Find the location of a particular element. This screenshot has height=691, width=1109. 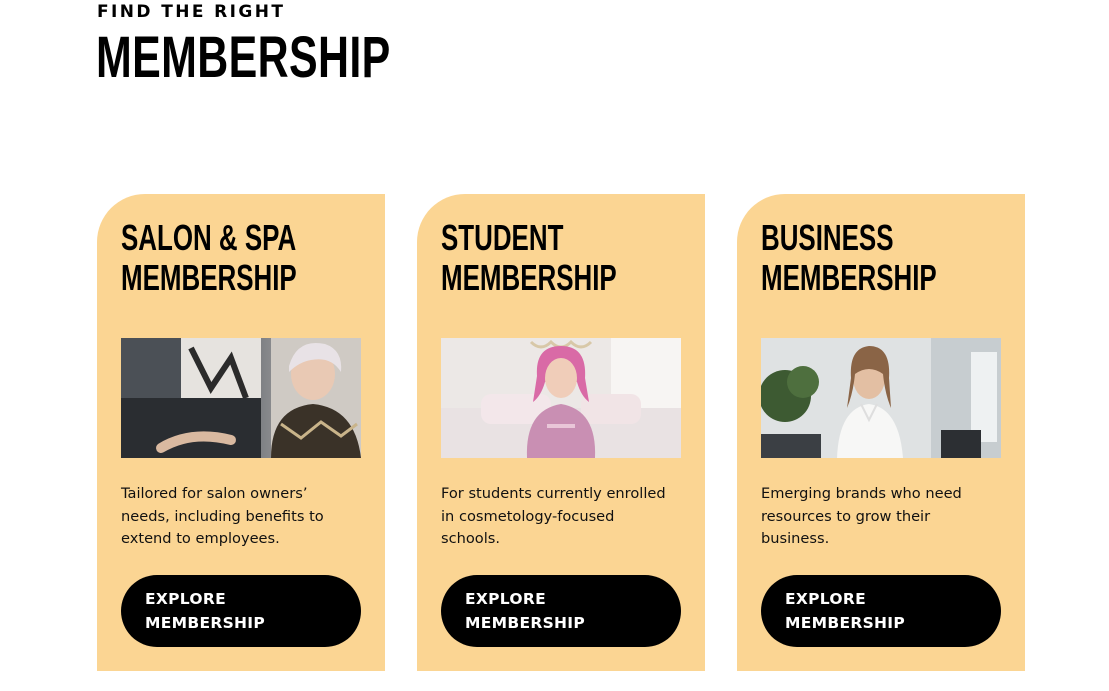

card-title-line: SALON & SPA is located at coordinates (209, 237).